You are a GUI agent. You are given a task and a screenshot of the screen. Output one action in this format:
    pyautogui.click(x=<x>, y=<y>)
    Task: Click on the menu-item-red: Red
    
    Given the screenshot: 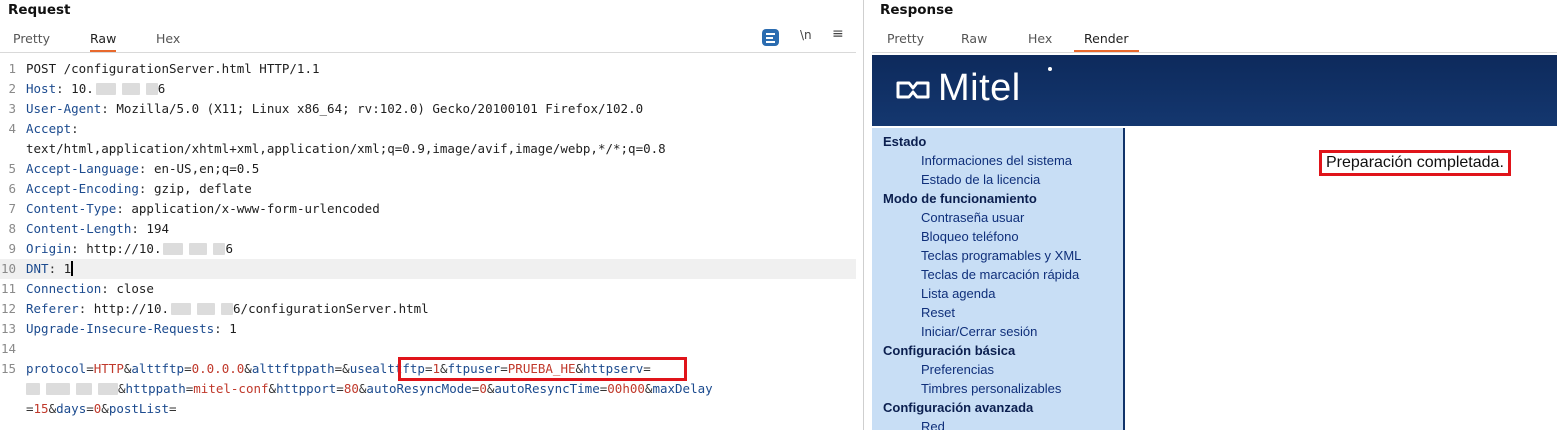 What is the action you would take?
    pyautogui.click(x=933, y=424)
    